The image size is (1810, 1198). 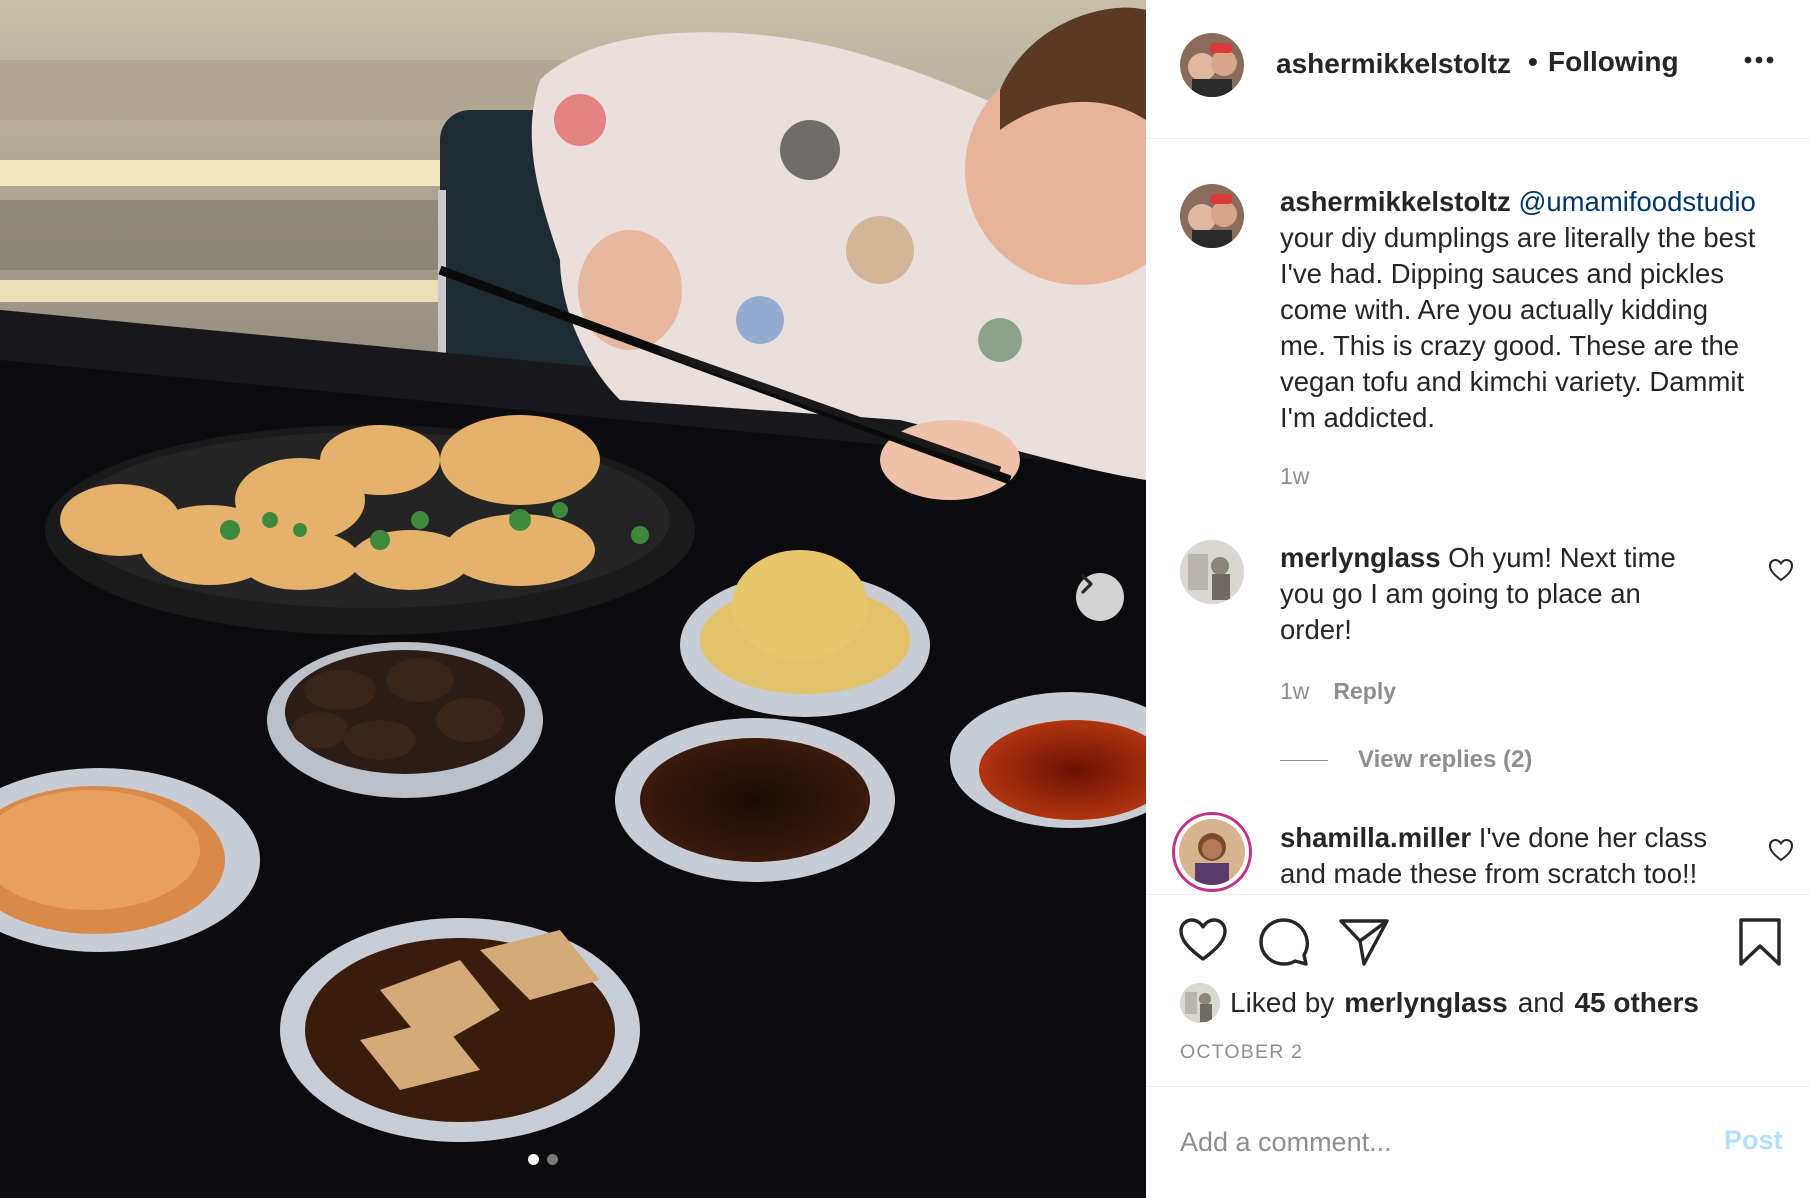 I want to click on caption-line: I'm addicted., so click(x=1358, y=417).